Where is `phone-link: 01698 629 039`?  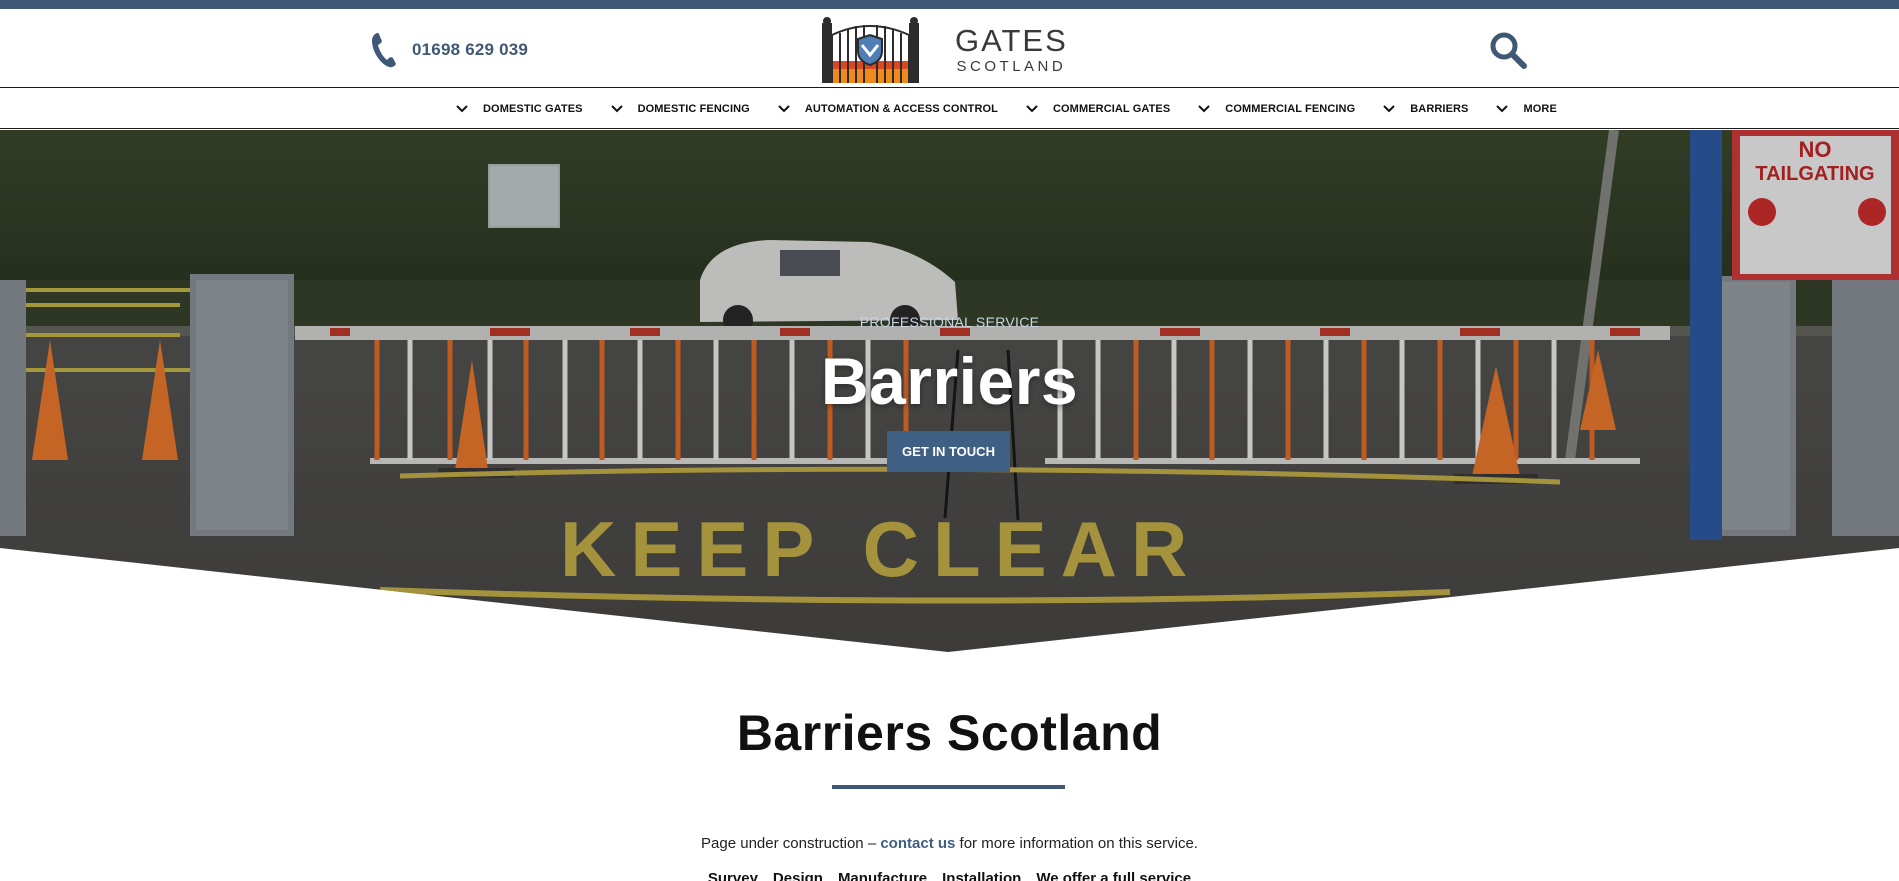
phone-link: 01698 629 039 is located at coordinates (449, 50).